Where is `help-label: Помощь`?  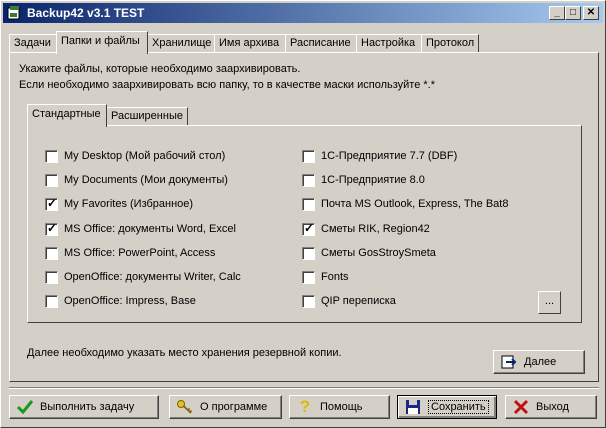 help-label: Помощь is located at coordinates (341, 407).